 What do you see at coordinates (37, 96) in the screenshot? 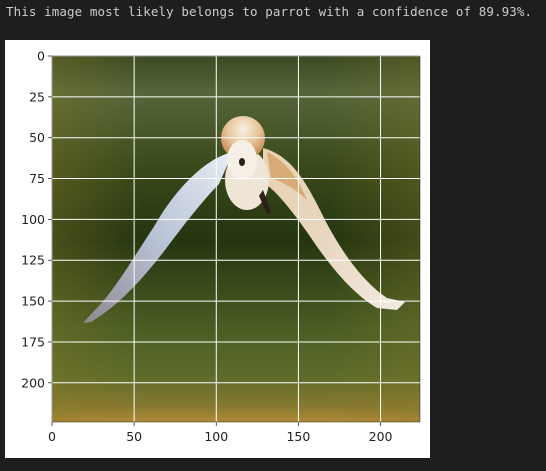
I see `y-tick-label: 25` at bounding box center [37, 96].